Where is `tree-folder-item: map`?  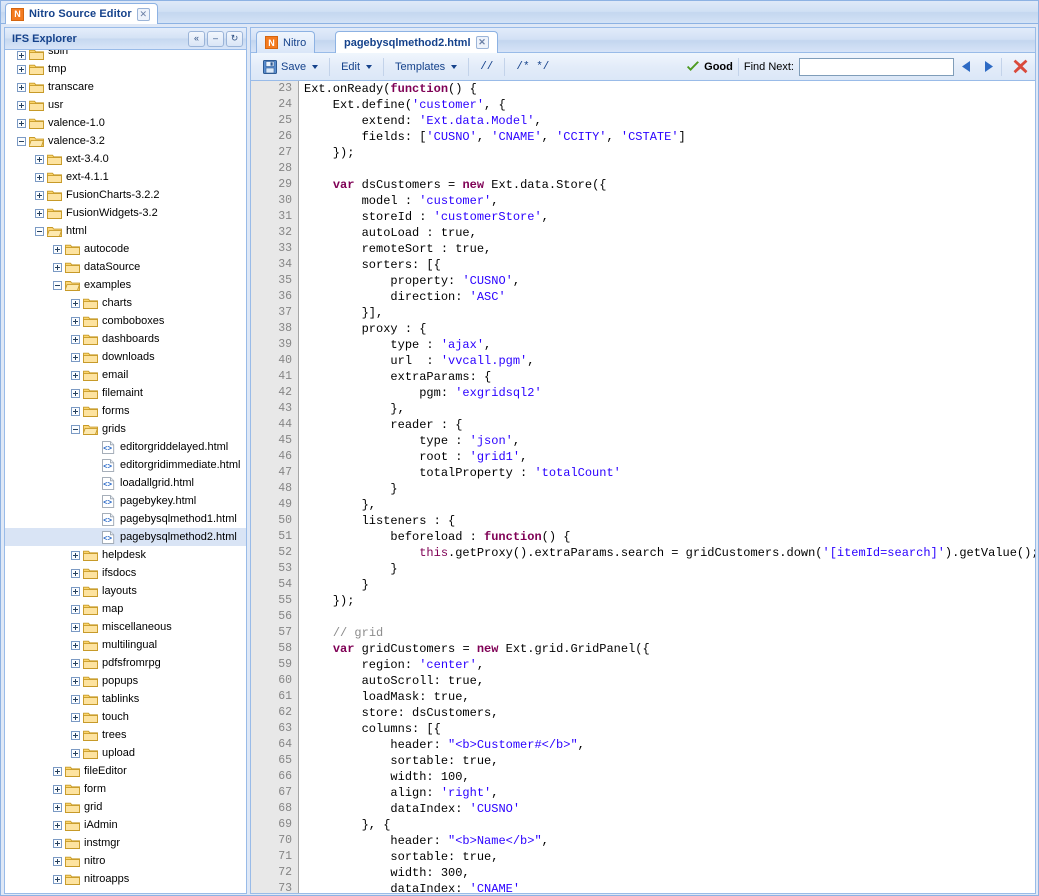
tree-folder-item: map is located at coordinates (125, 609).